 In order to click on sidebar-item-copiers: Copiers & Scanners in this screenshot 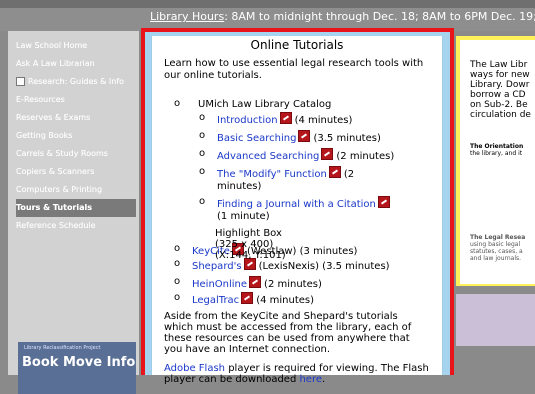, I will do `click(76, 172)`.